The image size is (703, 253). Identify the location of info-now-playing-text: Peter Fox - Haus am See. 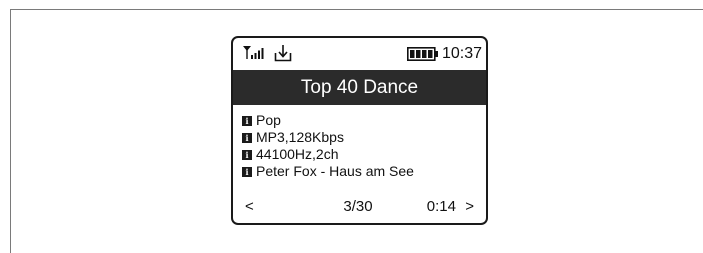
(335, 171).